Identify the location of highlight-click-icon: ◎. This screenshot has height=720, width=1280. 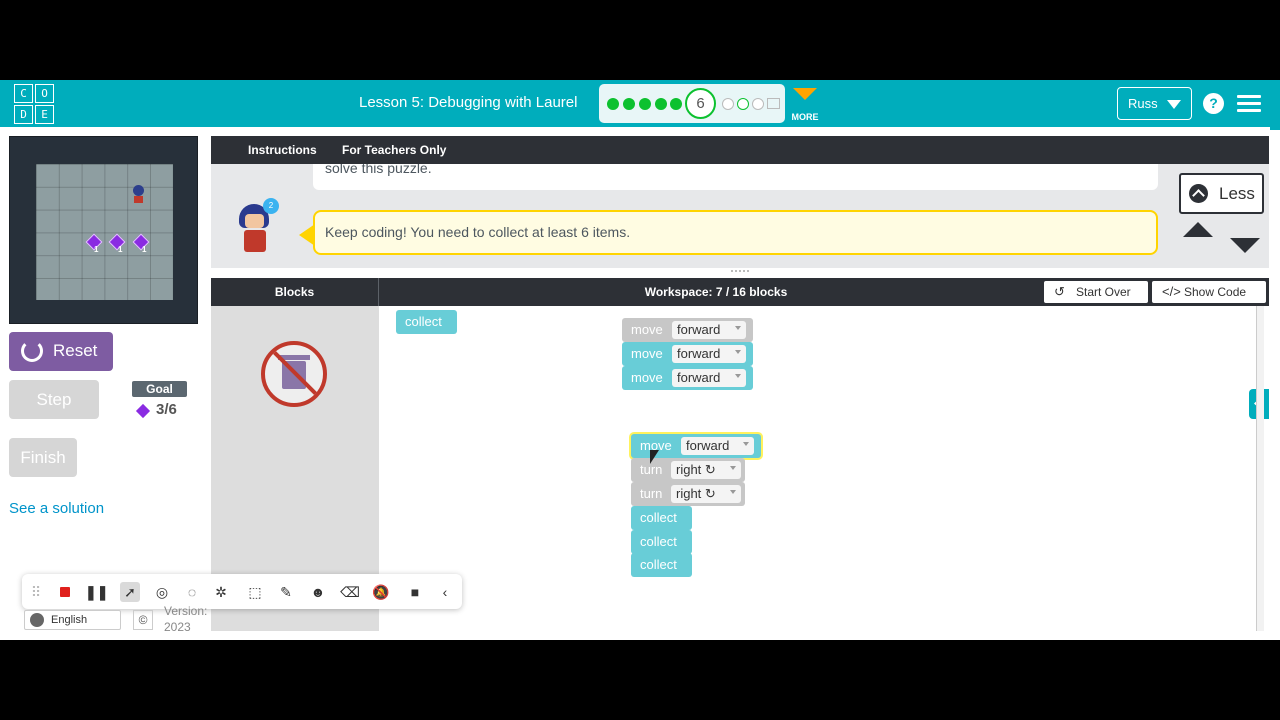
(162, 592).